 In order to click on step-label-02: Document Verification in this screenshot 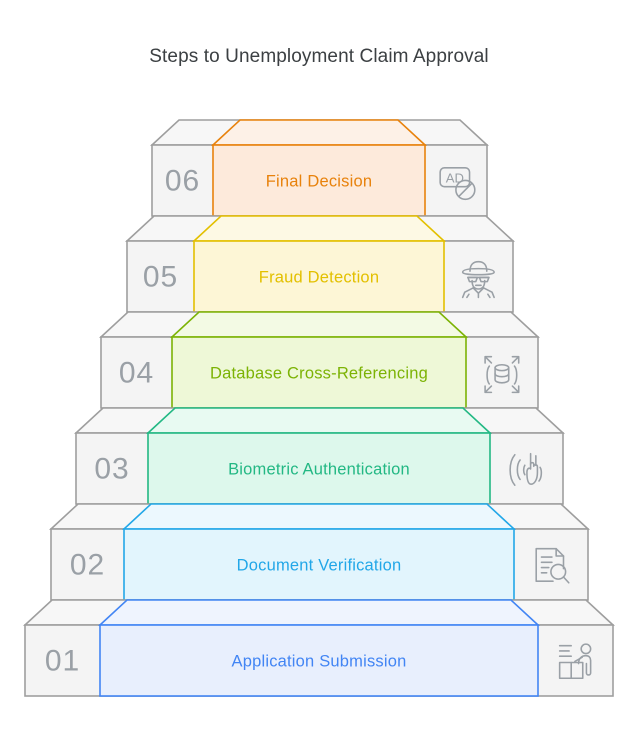, I will do `click(319, 566)`.